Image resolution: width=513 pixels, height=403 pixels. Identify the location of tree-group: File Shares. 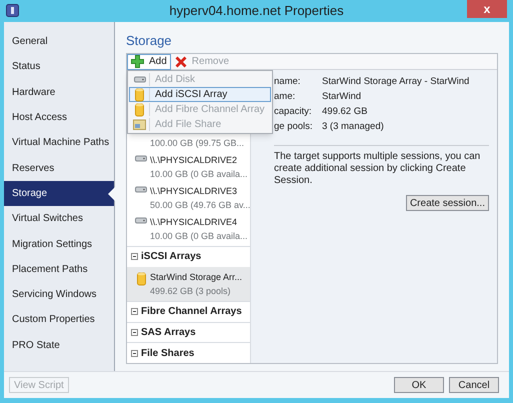
(188, 352).